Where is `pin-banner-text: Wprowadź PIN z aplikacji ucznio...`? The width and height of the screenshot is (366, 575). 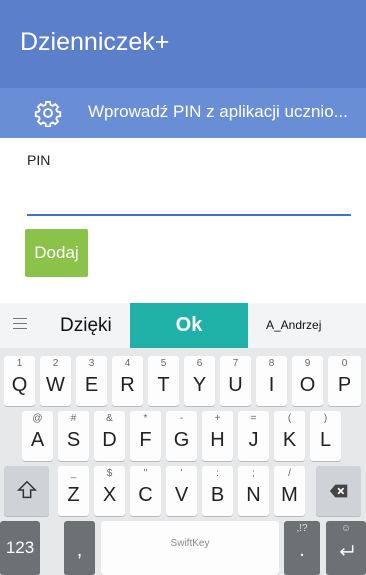
pin-banner-text: Wprowadź PIN z aplikacji ucznio... is located at coordinates (218, 111).